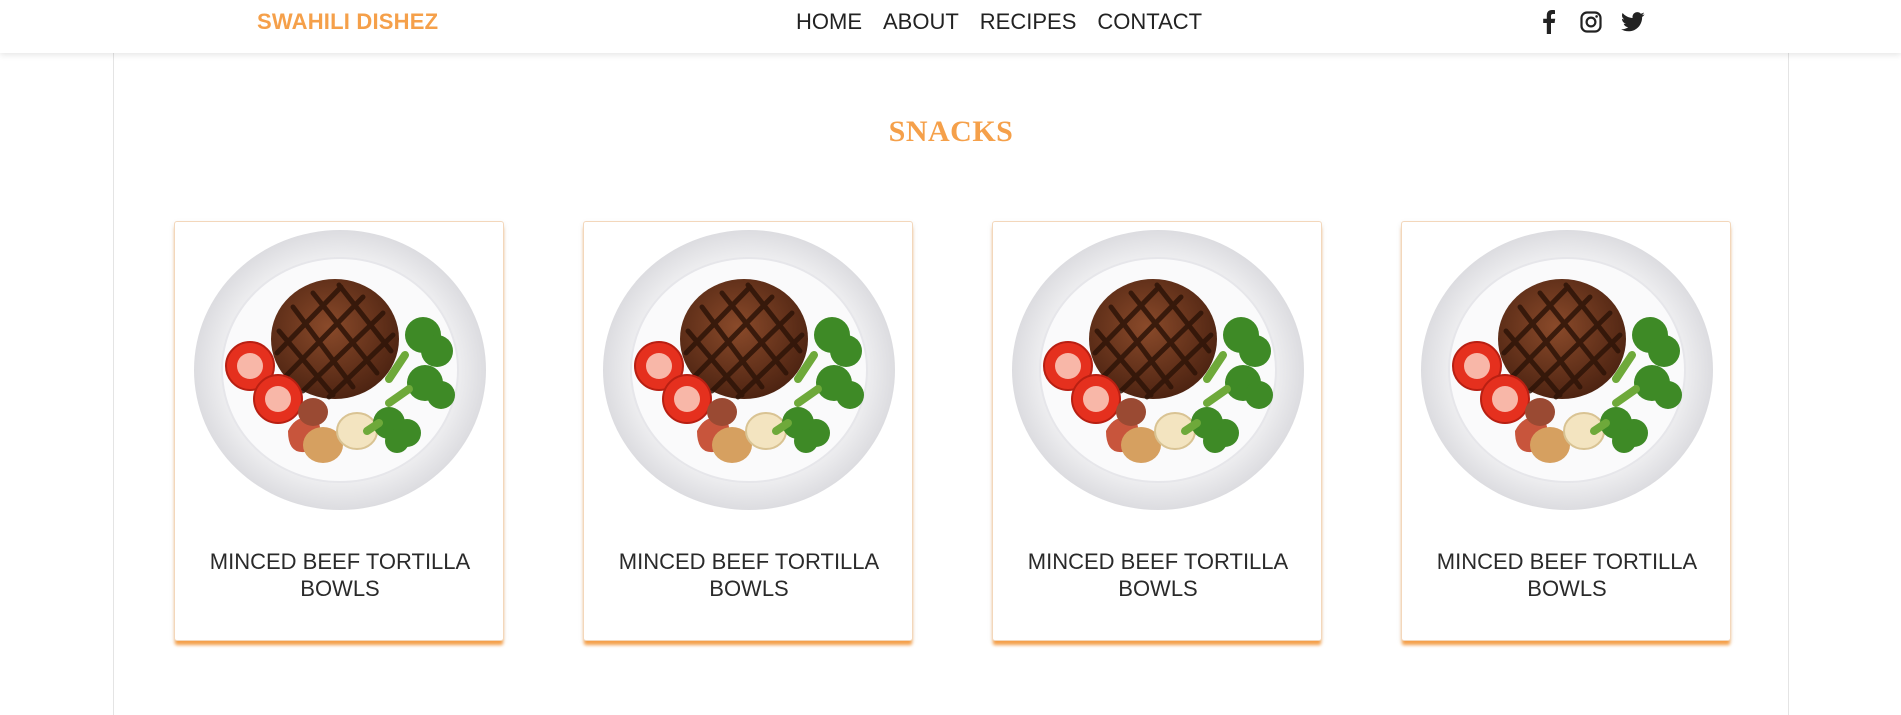  Describe the element at coordinates (347, 22) in the screenshot. I see `brand-logo: SWAHILI DISHEZ` at that location.